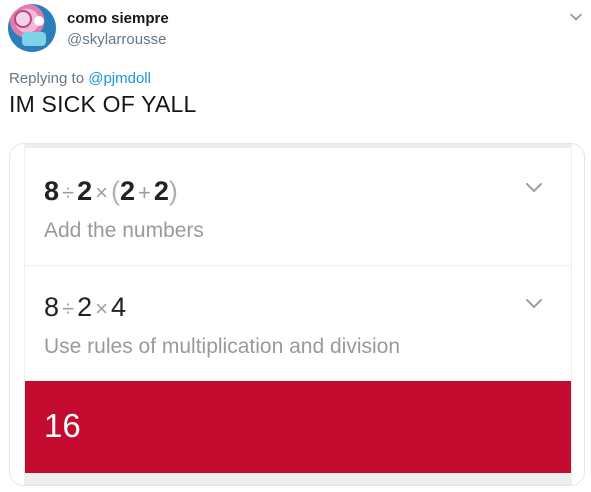  I want to click on tweet-text: IM SICK OF YALL, so click(103, 104).